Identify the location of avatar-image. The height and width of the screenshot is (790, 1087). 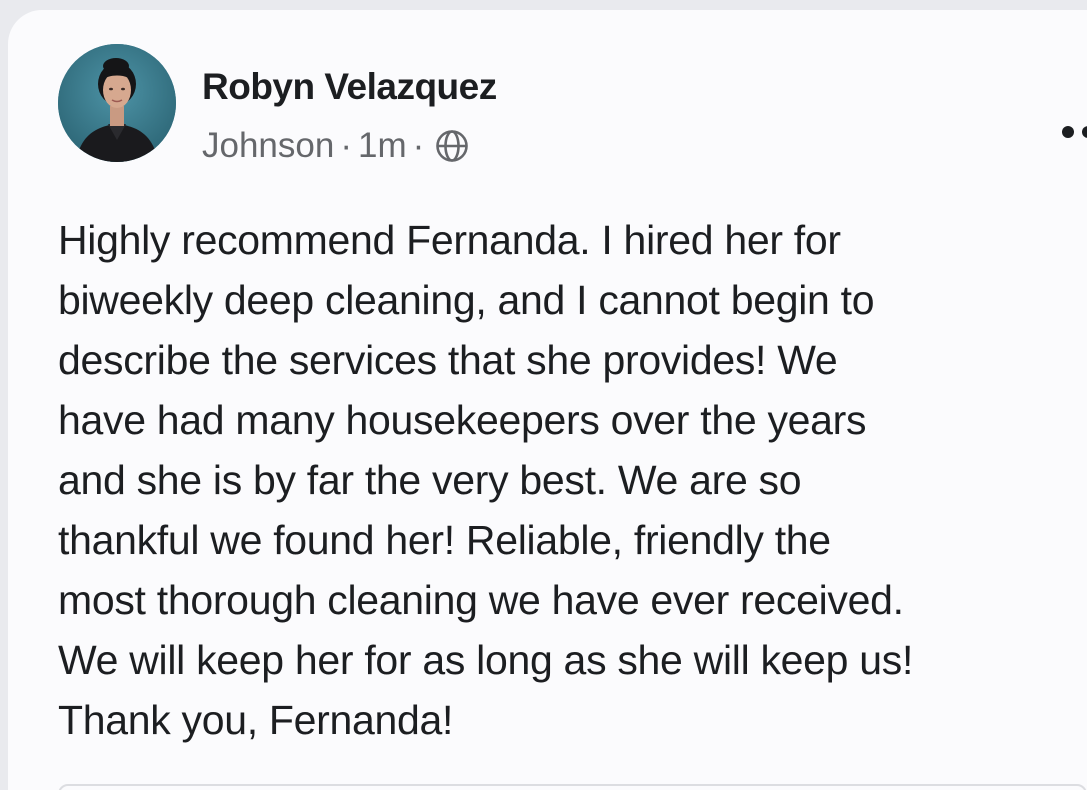
(117, 103).